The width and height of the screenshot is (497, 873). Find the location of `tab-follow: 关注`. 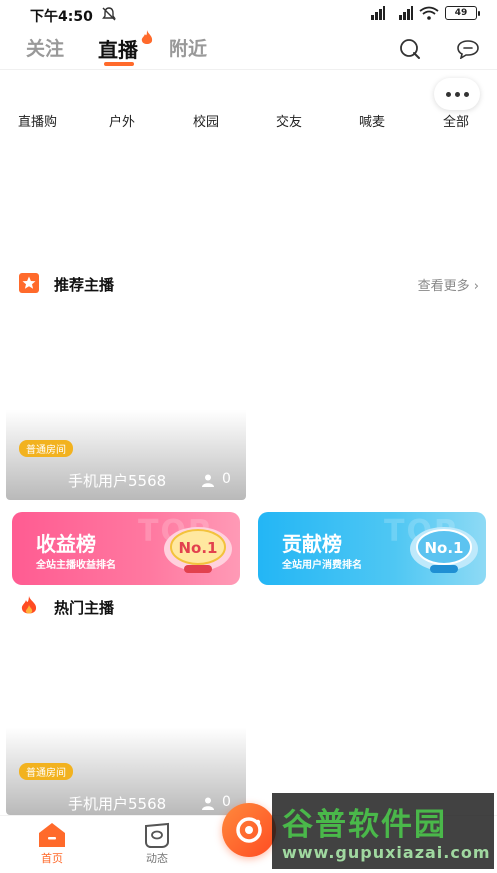

tab-follow: 关注 is located at coordinates (45, 47).